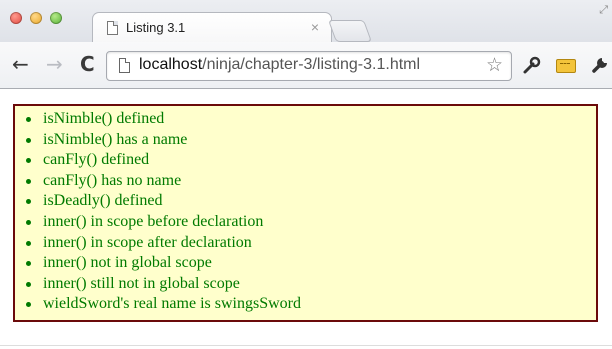 This screenshot has width=612, height=349. What do you see at coordinates (56, 18) in the screenshot?
I see `window-maximize-button` at bounding box center [56, 18].